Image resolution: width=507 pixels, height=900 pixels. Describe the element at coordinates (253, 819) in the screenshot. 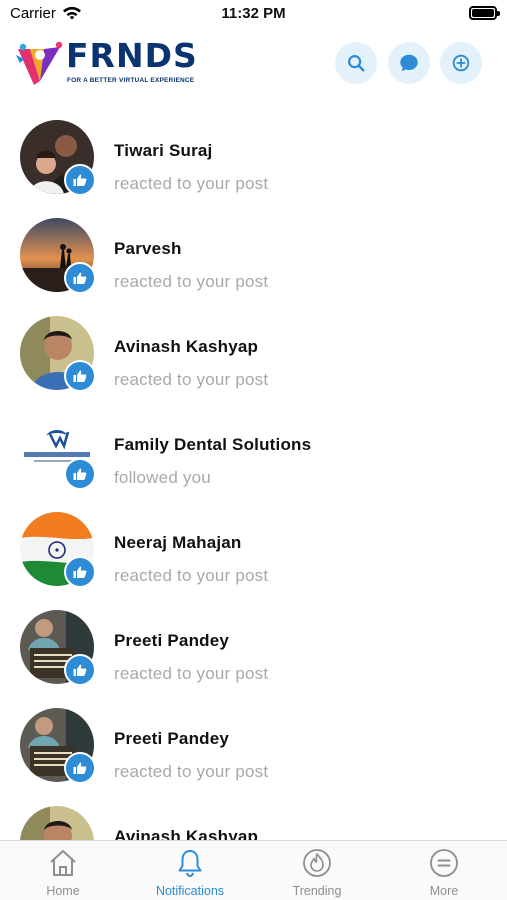

I see `notification-item: Avinash Kashyap` at that location.